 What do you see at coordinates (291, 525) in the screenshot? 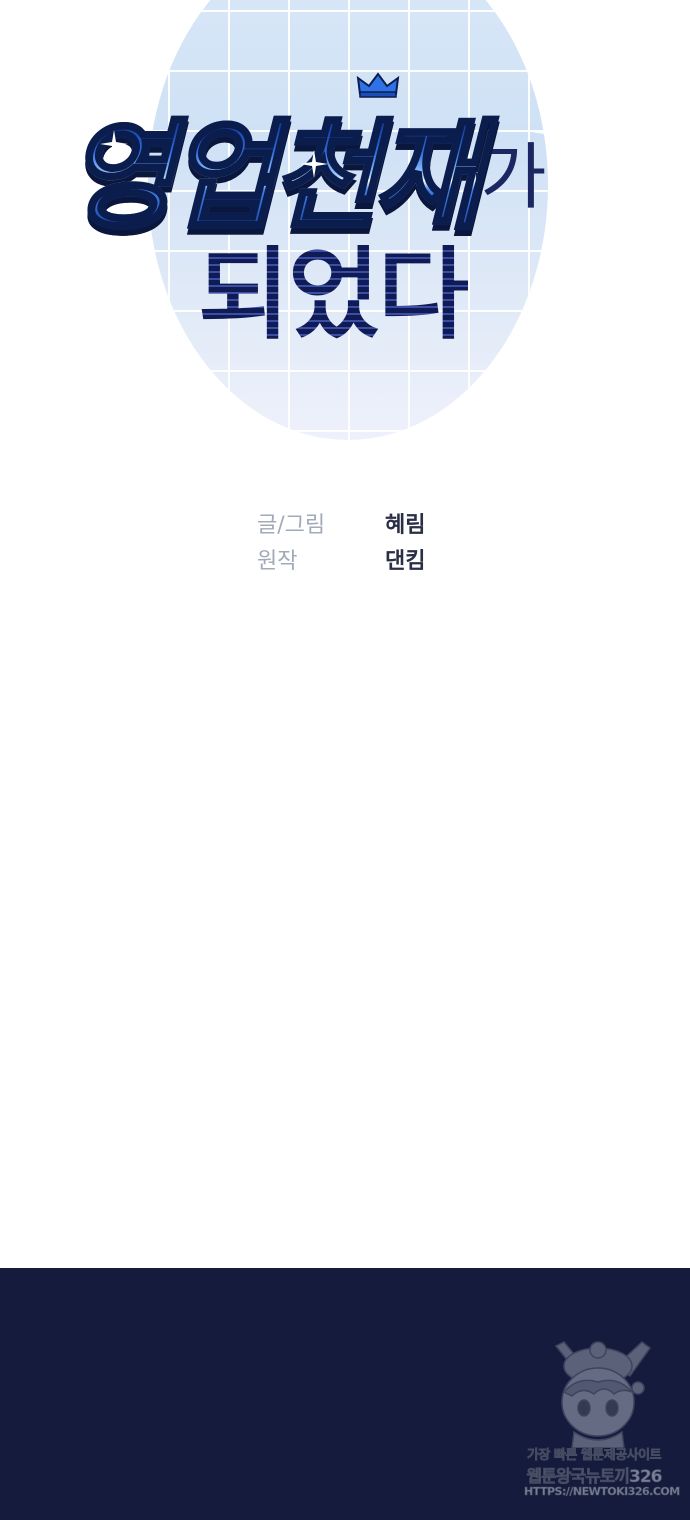
I see `credit-role: 글/그림` at bounding box center [291, 525].